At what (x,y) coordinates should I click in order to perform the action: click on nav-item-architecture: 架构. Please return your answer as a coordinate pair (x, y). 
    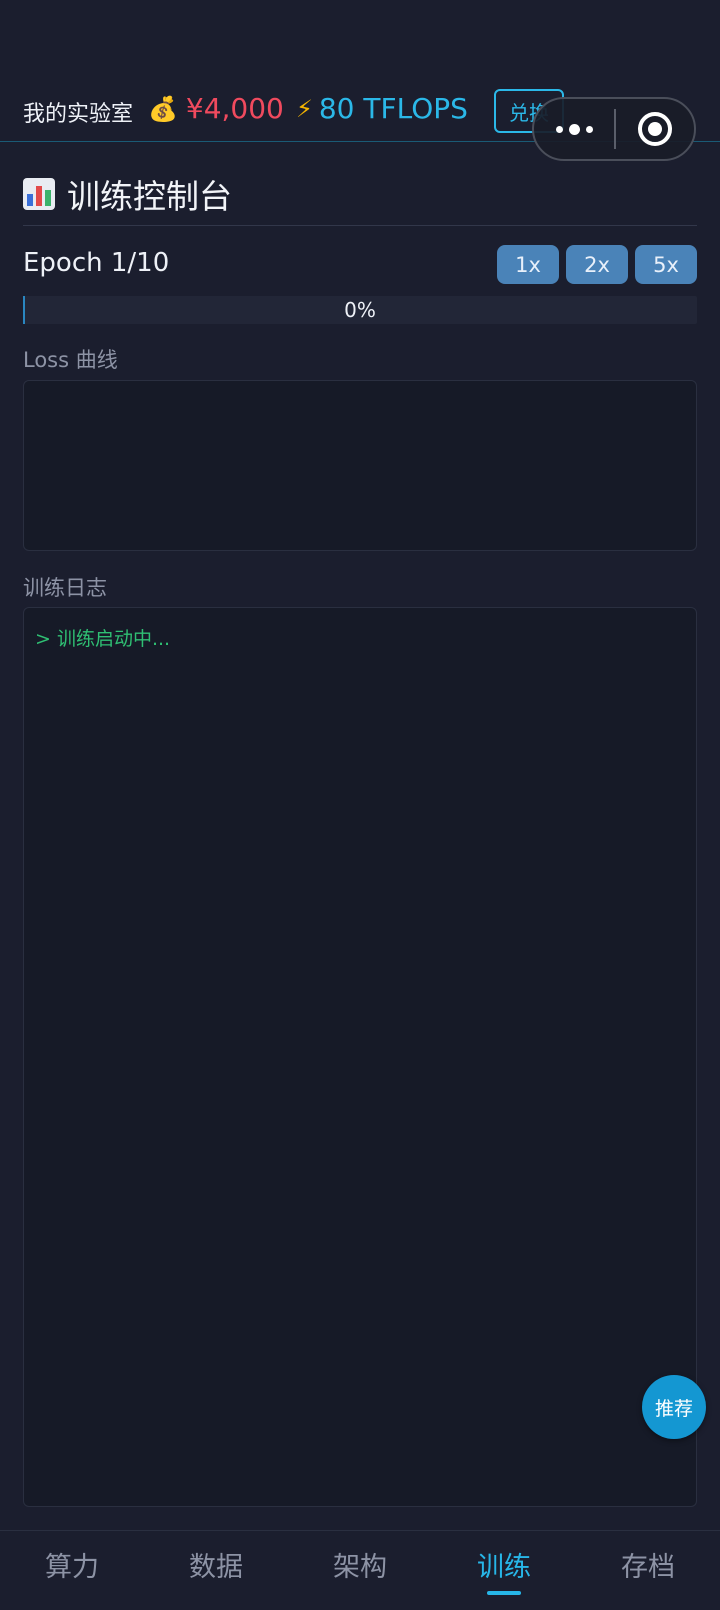
    Looking at the image, I should click on (360, 1570).